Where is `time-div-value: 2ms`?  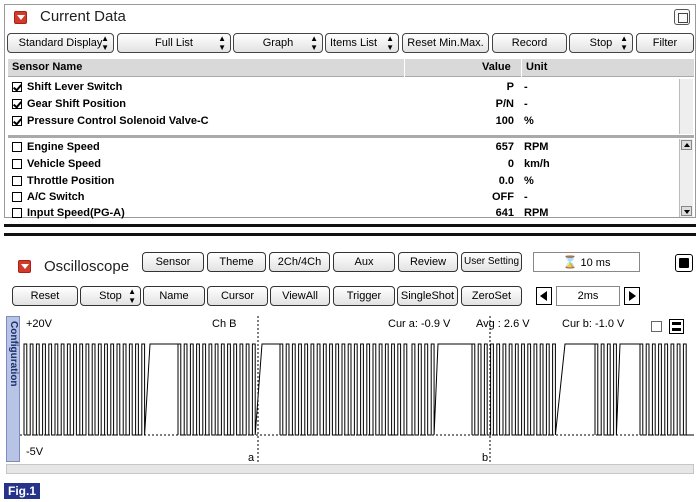 time-div-value: 2ms is located at coordinates (588, 296).